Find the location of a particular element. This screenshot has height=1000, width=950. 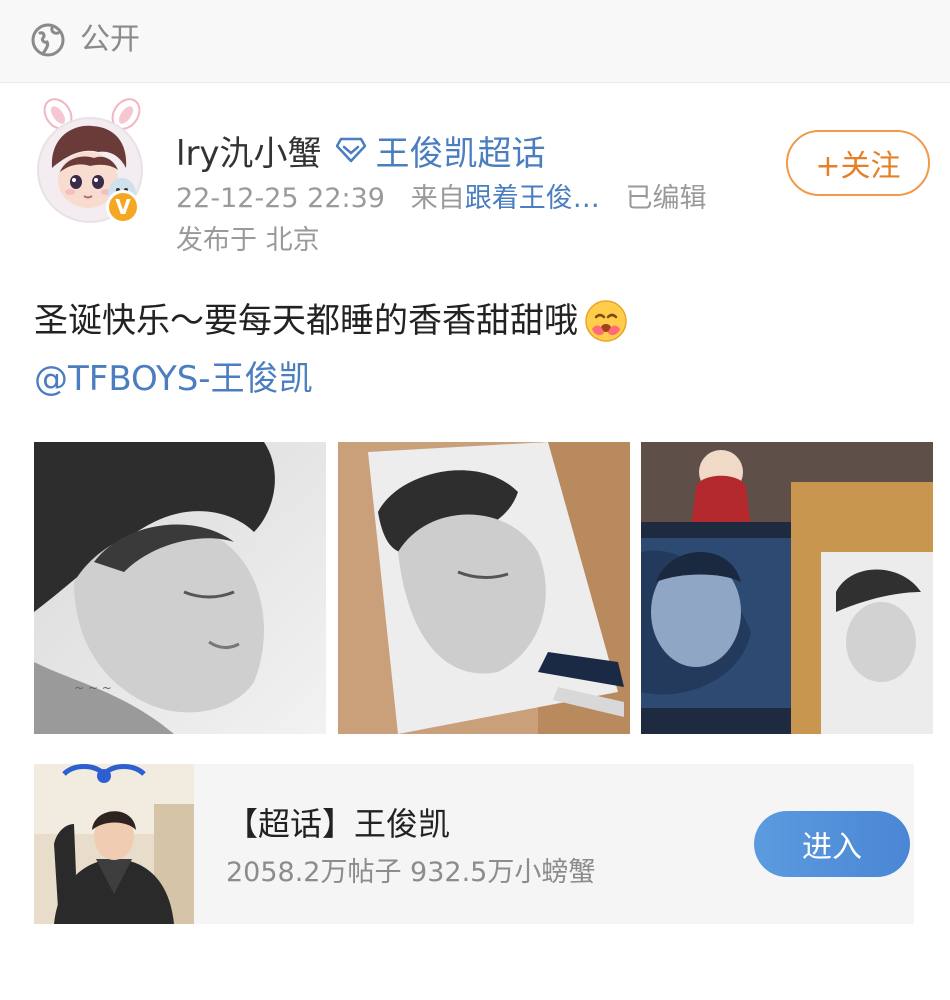

supertopic-stats: 2058.2万帖子 932.5万小螃蟹 is located at coordinates (411, 872).